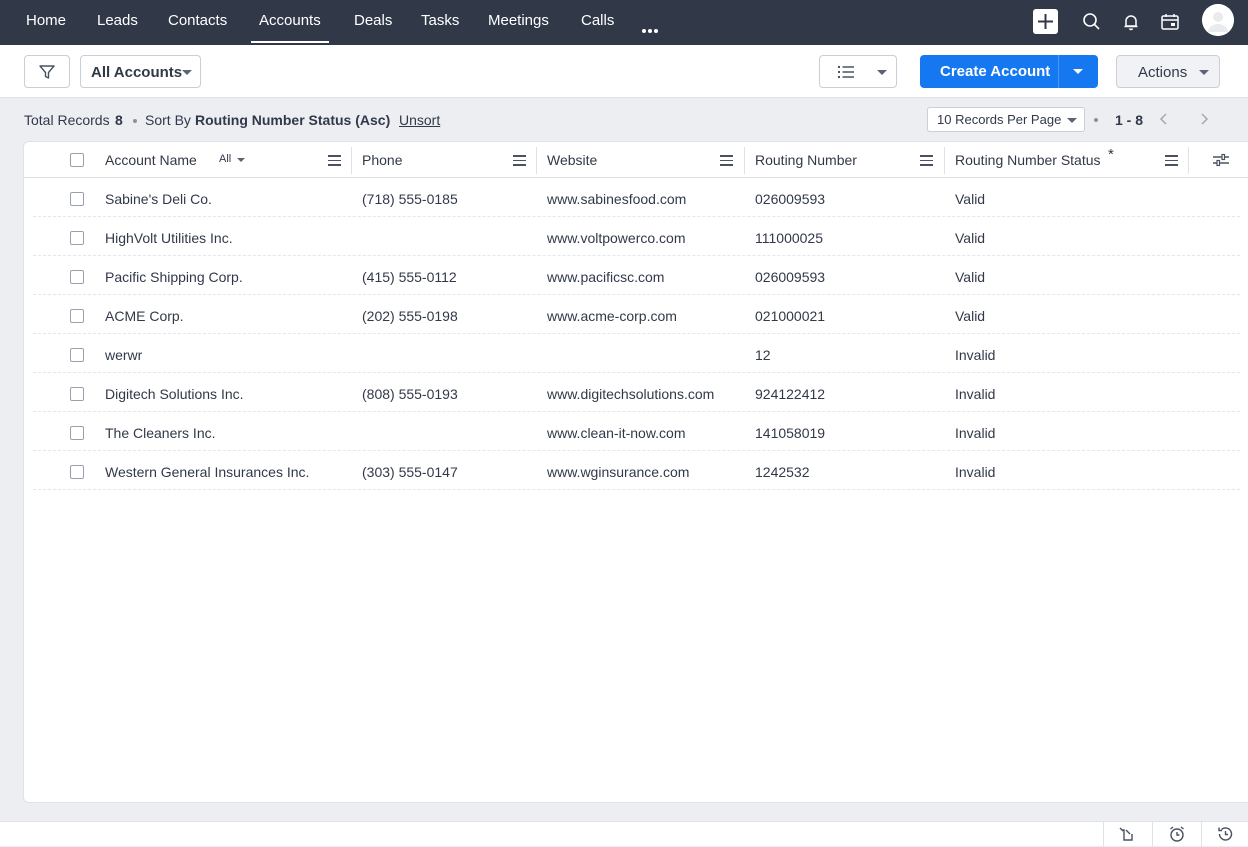 The height and width of the screenshot is (847, 1248). Describe the element at coordinates (651, 26) in the screenshot. I see `more-icon` at that location.